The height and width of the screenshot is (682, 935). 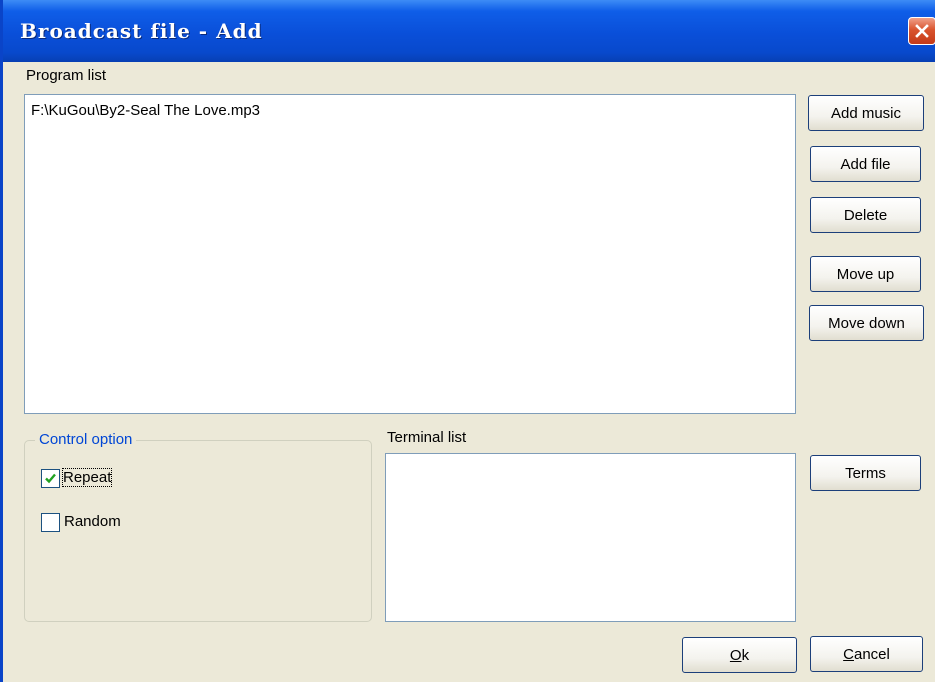 I want to click on title-bar: Broadcast file - Add, so click(x=469, y=31).